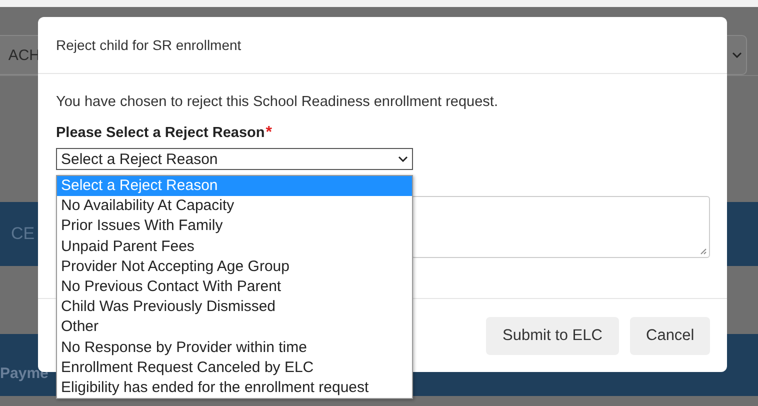  I want to click on dialog-button: Cancel, so click(670, 335).